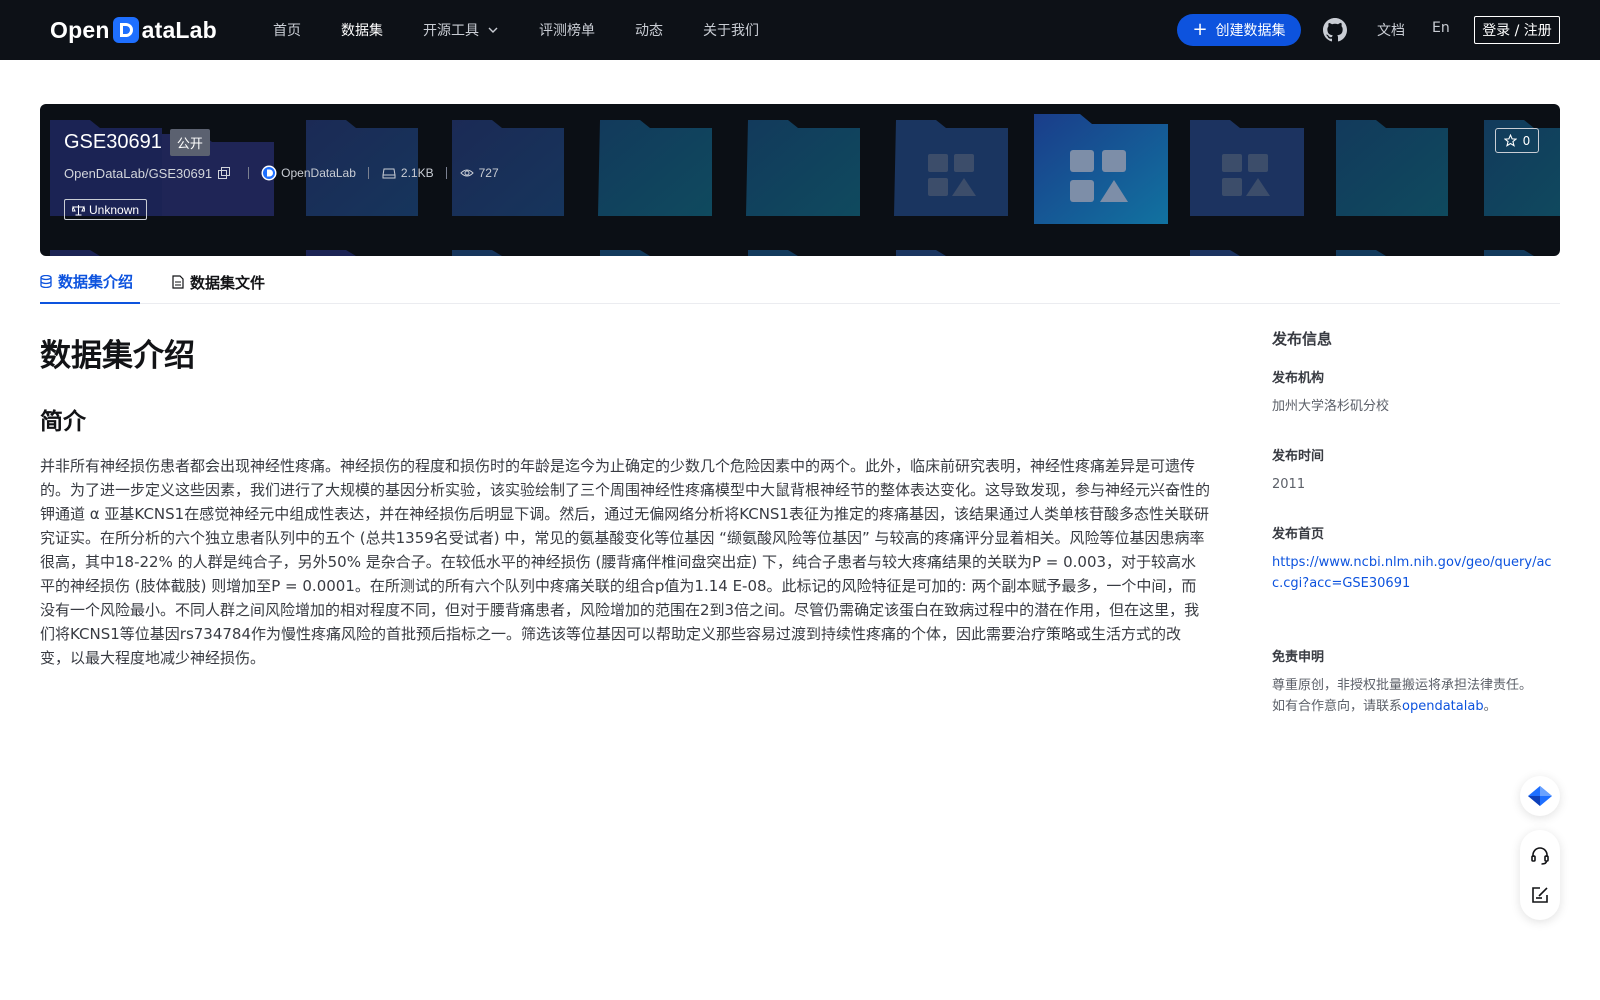 This screenshot has height=1000, width=1600. Describe the element at coordinates (1335, 30) in the screenshot. I see `github-icon` at that location.